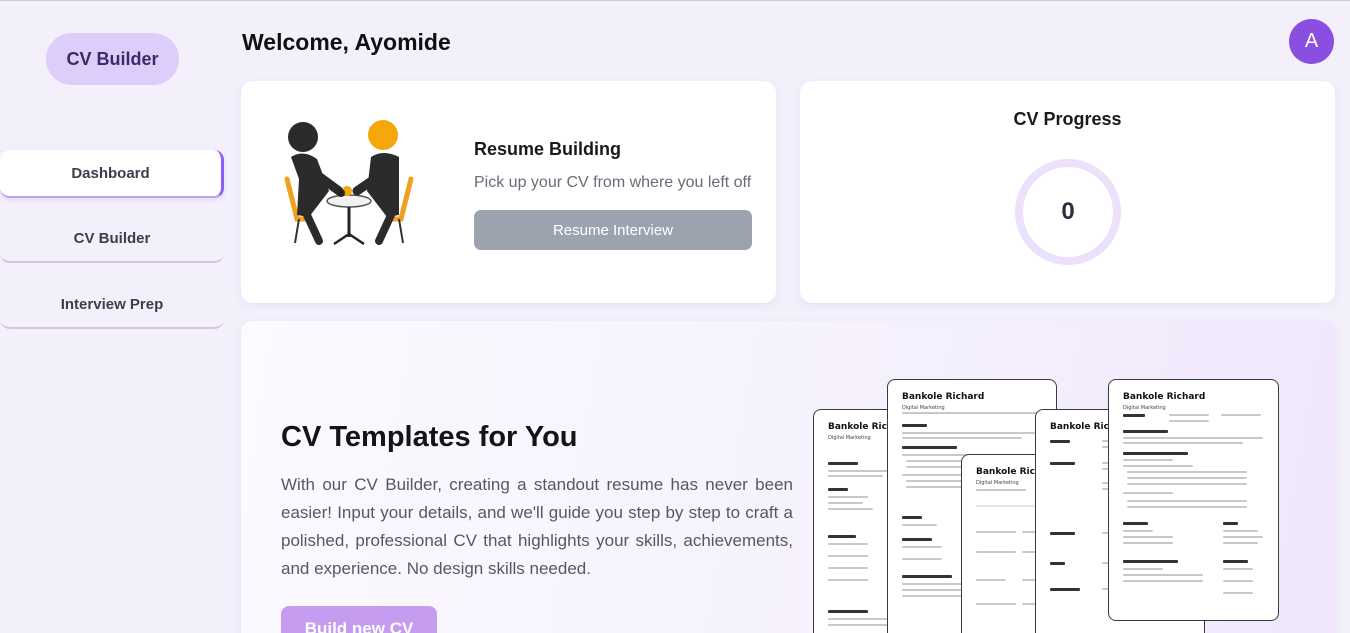  What do you see at coordinates (112, 239) in the screenshot?
I see `sidebar-item-cv-builder: CV Builder` at bounding box center [112, 239].